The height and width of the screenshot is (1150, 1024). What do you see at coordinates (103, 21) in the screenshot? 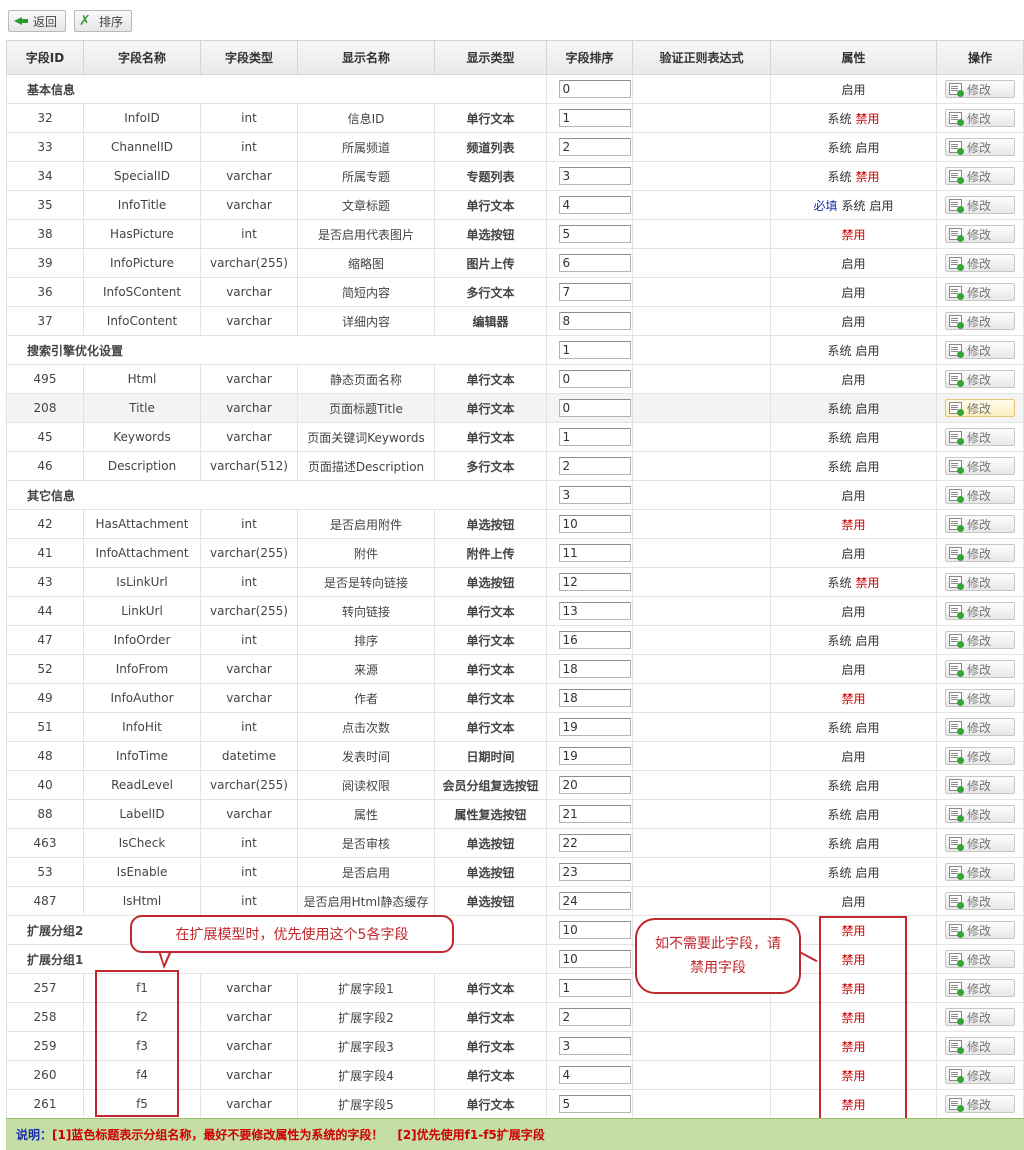
I see `sort-button: ✗ 排序` at bounding box center [103, 21].